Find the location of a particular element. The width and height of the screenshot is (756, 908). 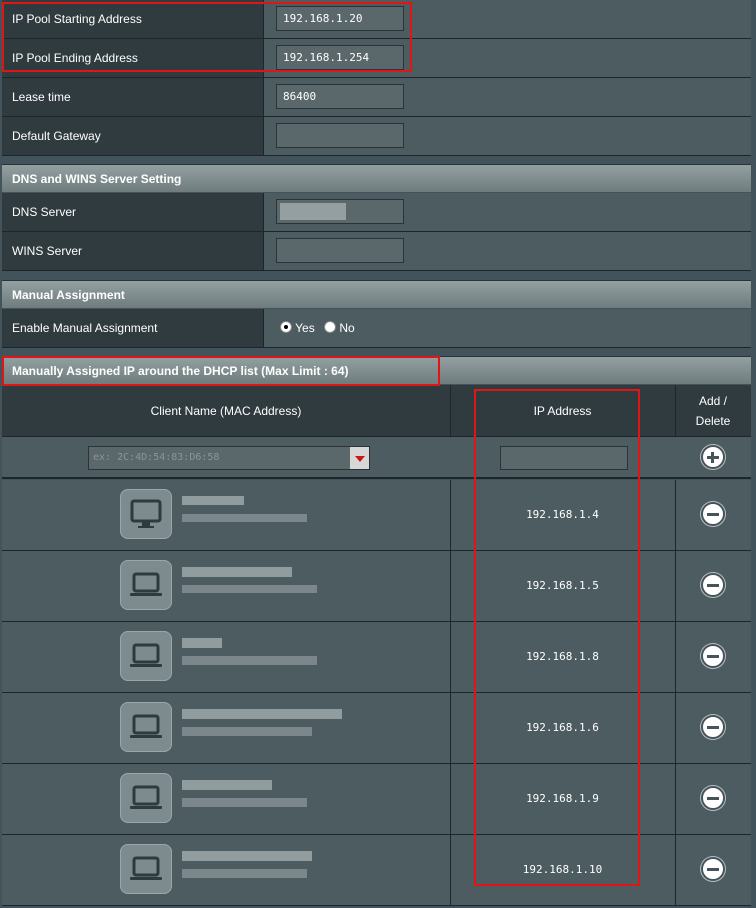

ip-address-cell: 192.168.1.5 is located at coordinates (563, 586).